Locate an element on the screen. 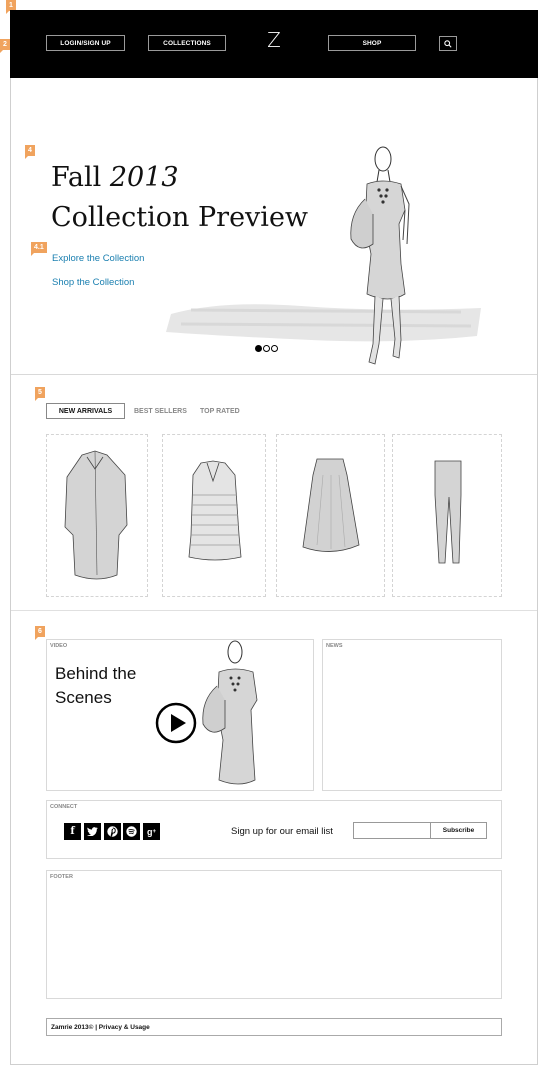 Image resolution: width=538 pixels, height=1065 pixels. site-logo: Z is located at coordinates (274, 40).